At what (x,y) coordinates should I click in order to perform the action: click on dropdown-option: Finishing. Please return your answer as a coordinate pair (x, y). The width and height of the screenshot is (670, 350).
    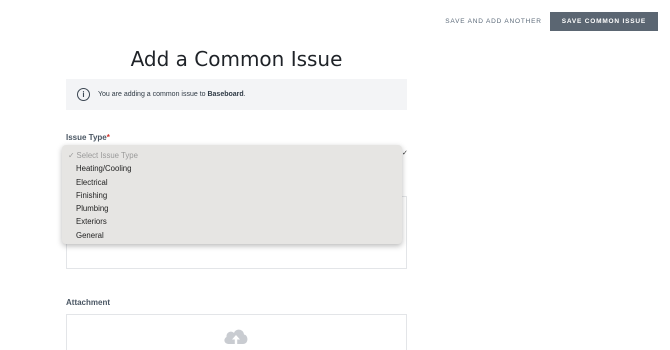
    Looking at the image, I should click on (232, 195).